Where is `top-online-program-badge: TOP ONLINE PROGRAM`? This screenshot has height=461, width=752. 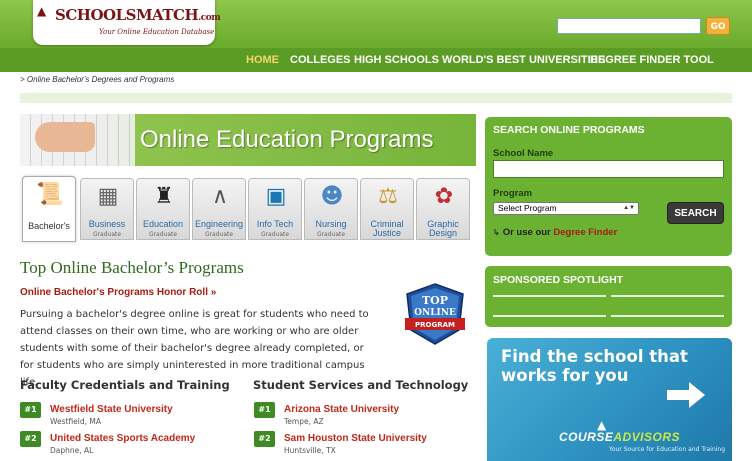
top-online-program-badge: TOP ONLINE PROGRAM is located at coordinates (435, 314).